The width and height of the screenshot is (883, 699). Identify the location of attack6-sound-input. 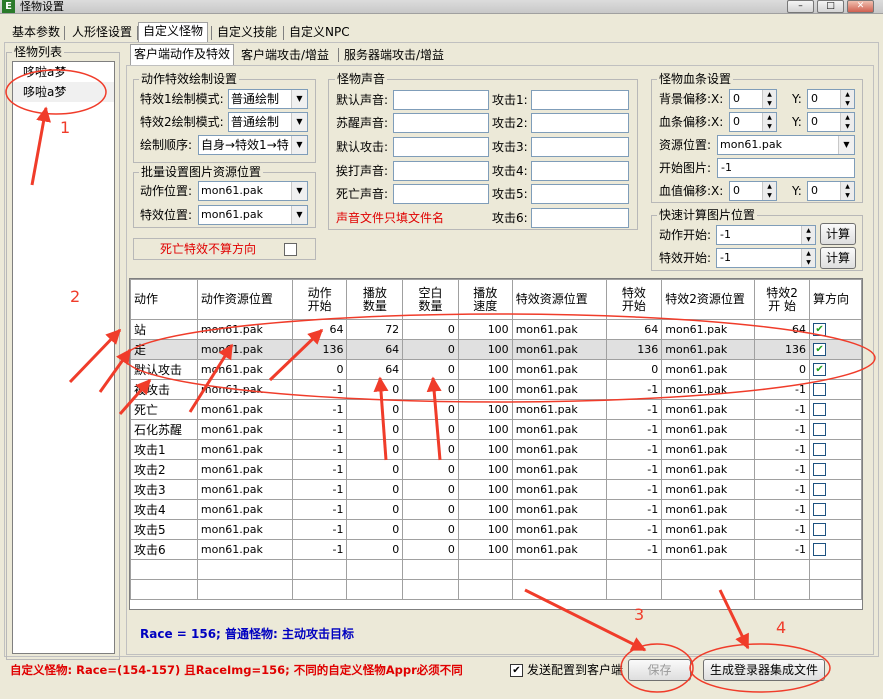
(580, 218).